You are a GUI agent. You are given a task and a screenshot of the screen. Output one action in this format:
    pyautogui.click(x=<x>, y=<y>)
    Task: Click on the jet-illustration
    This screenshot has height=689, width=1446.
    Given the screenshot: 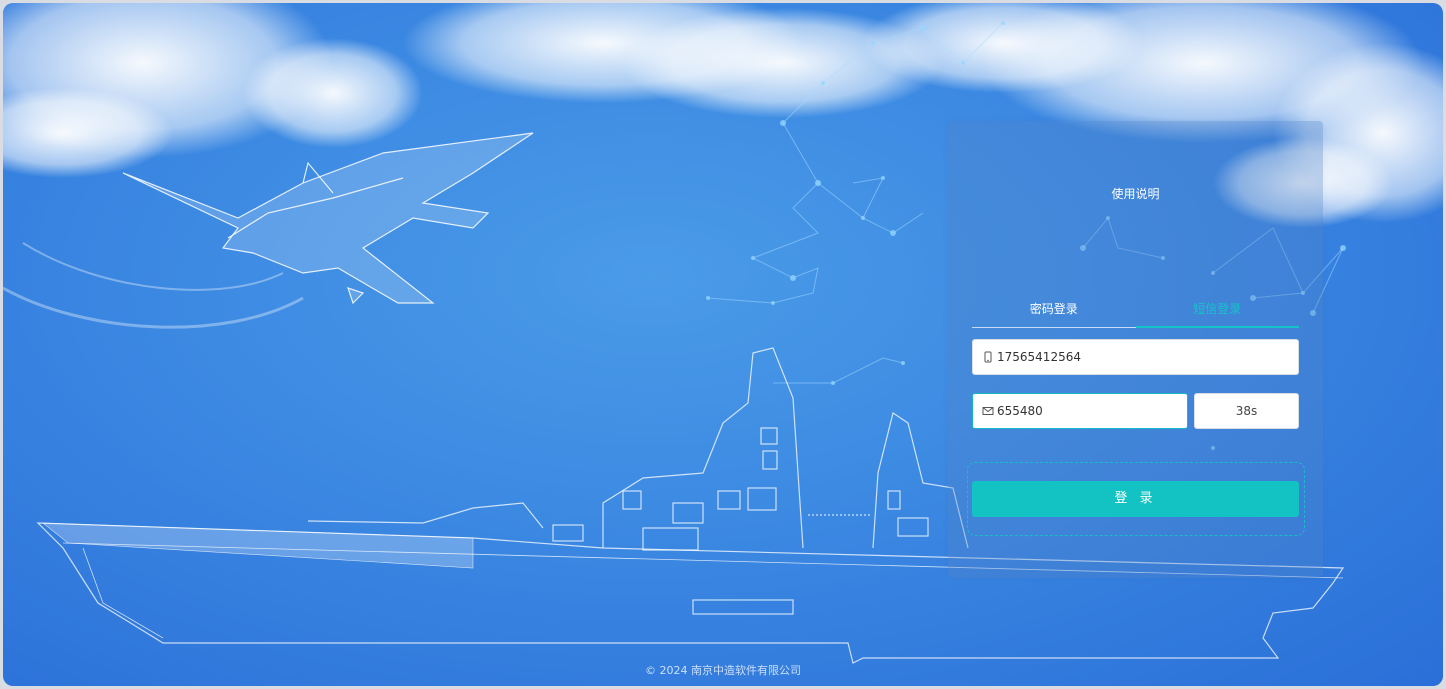 What is the action you would take?
    pyautogui.click(x=328, y=218)
    